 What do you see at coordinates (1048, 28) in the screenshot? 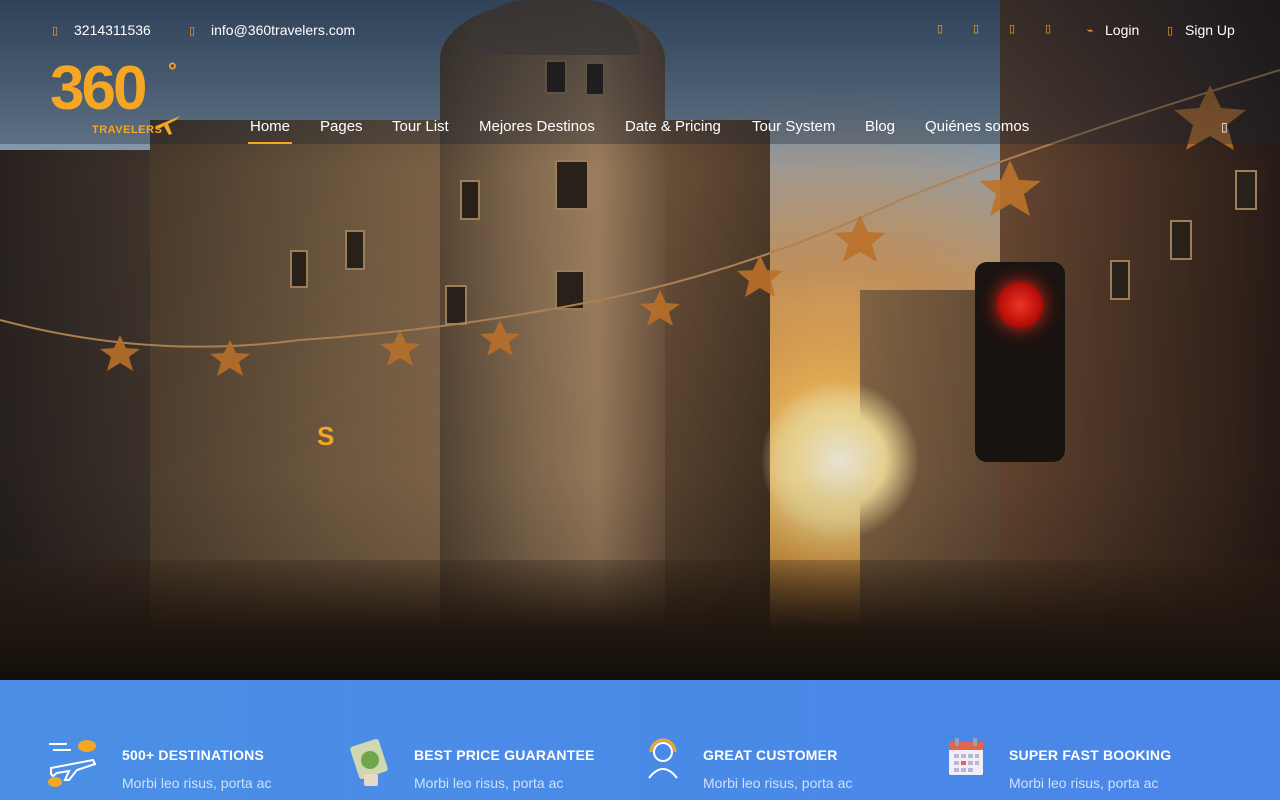
I see `youtube-icon: ▯` at bounding box center [1048, 28].